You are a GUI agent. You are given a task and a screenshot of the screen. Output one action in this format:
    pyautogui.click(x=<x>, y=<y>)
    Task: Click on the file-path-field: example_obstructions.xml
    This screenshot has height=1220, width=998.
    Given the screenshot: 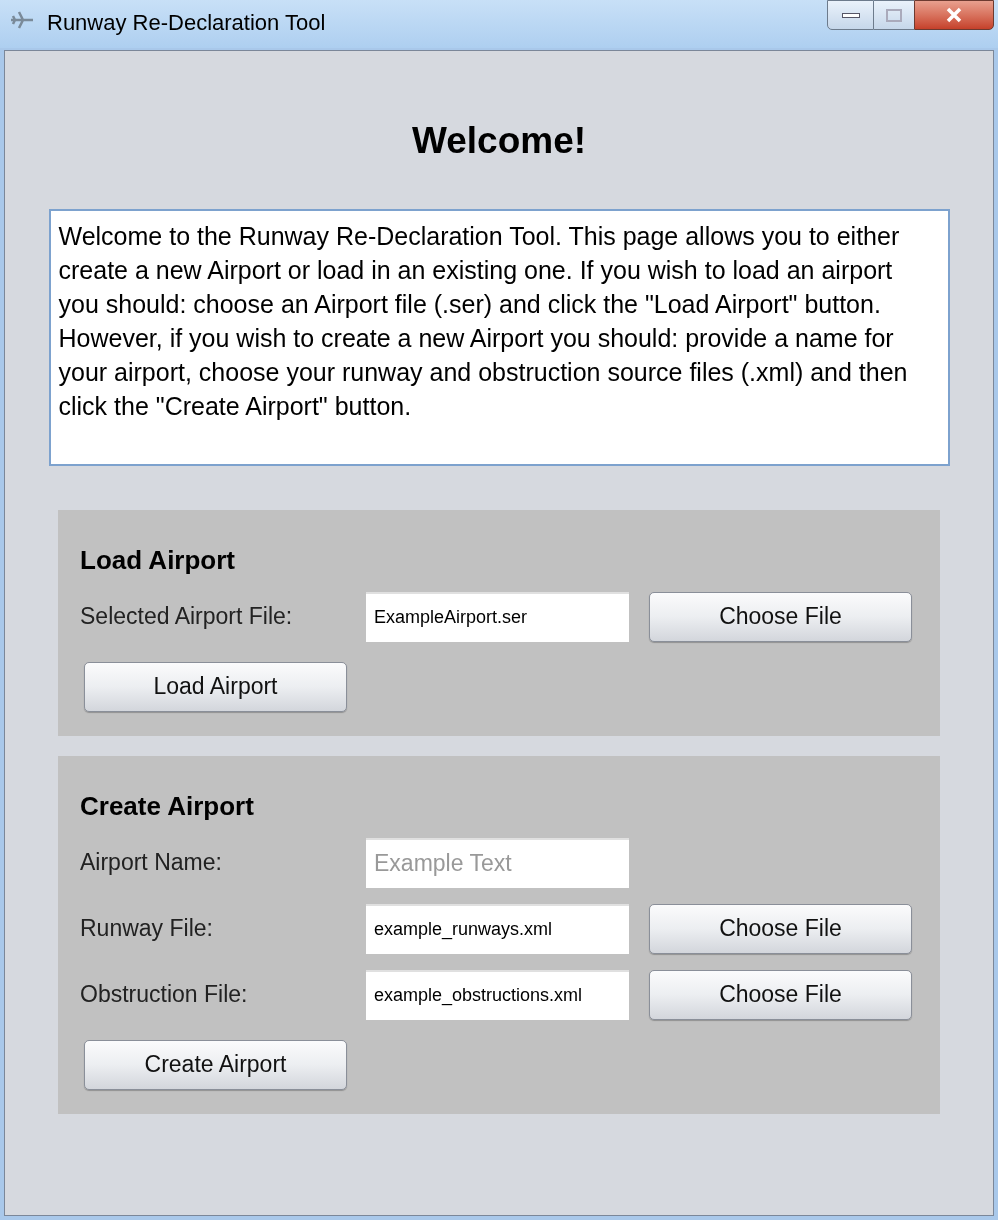 What is the action you would take?
    pyautogui.click(x=497, y=994)
    